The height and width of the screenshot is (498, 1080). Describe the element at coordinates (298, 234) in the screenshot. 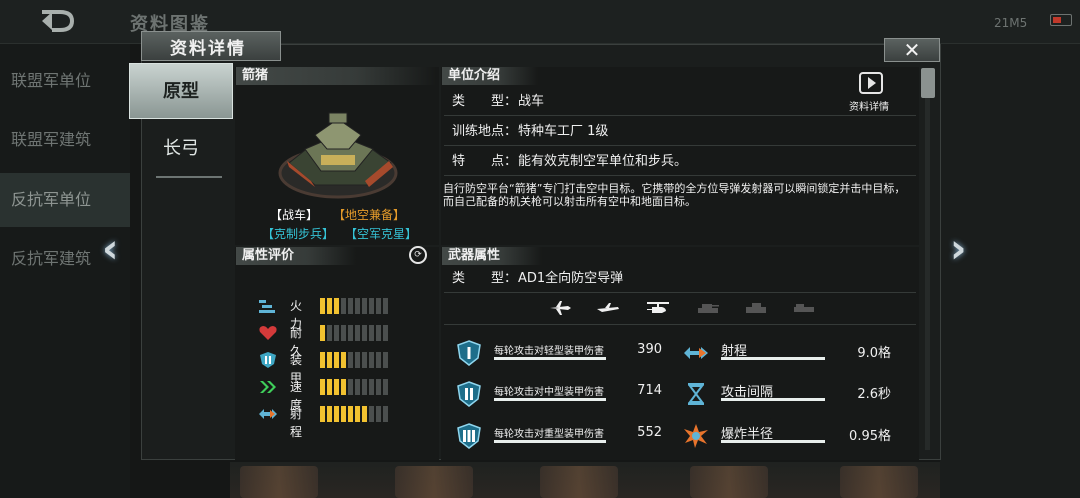

I see `tag-anti-infantry: 【克制步兵】` at that location.